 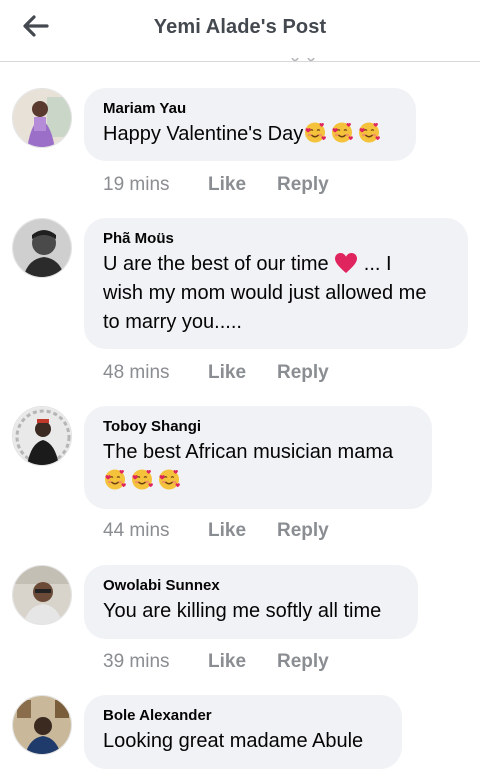 I want to click on comment-author: Owolabi Sunnex, so click(x=251, y=586).